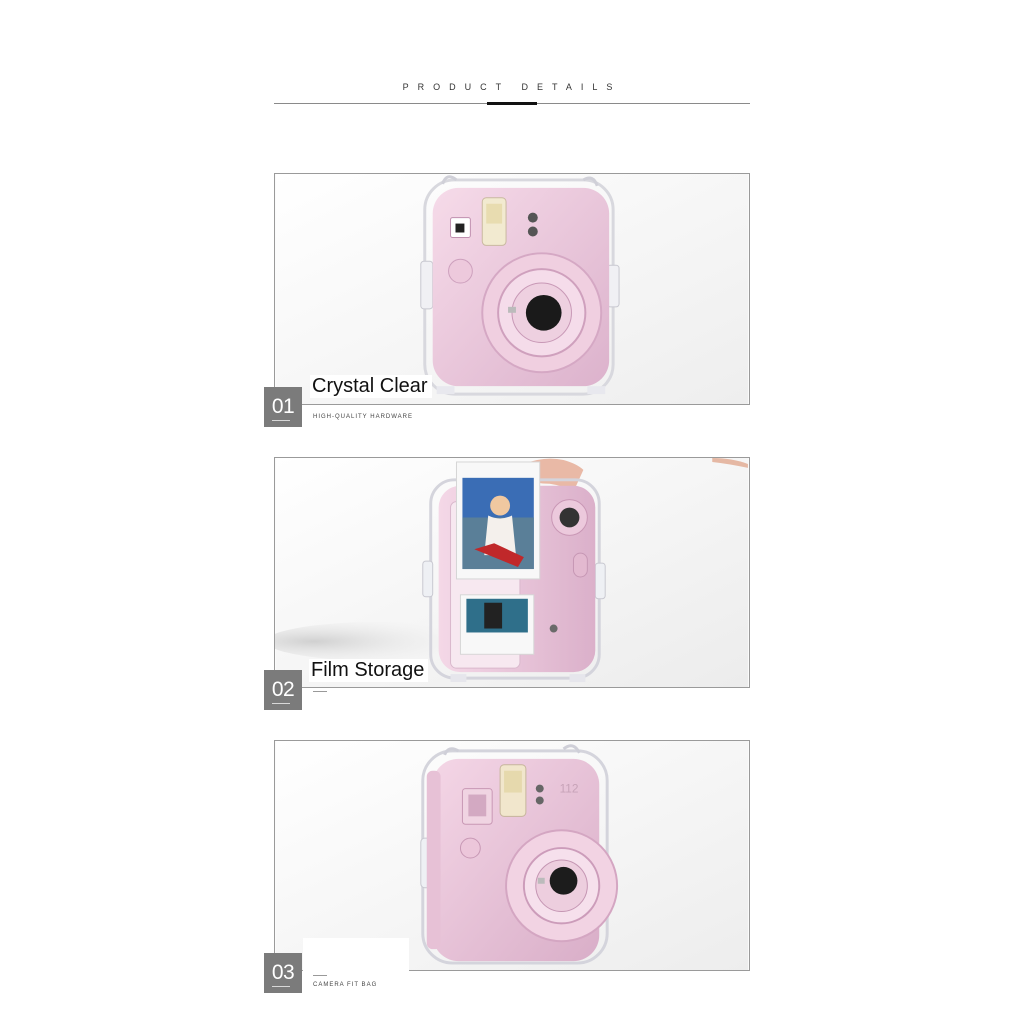 This screenshot has height=1024, width=1024. I want to click on camera-model-label: 112, so click(569, 789).